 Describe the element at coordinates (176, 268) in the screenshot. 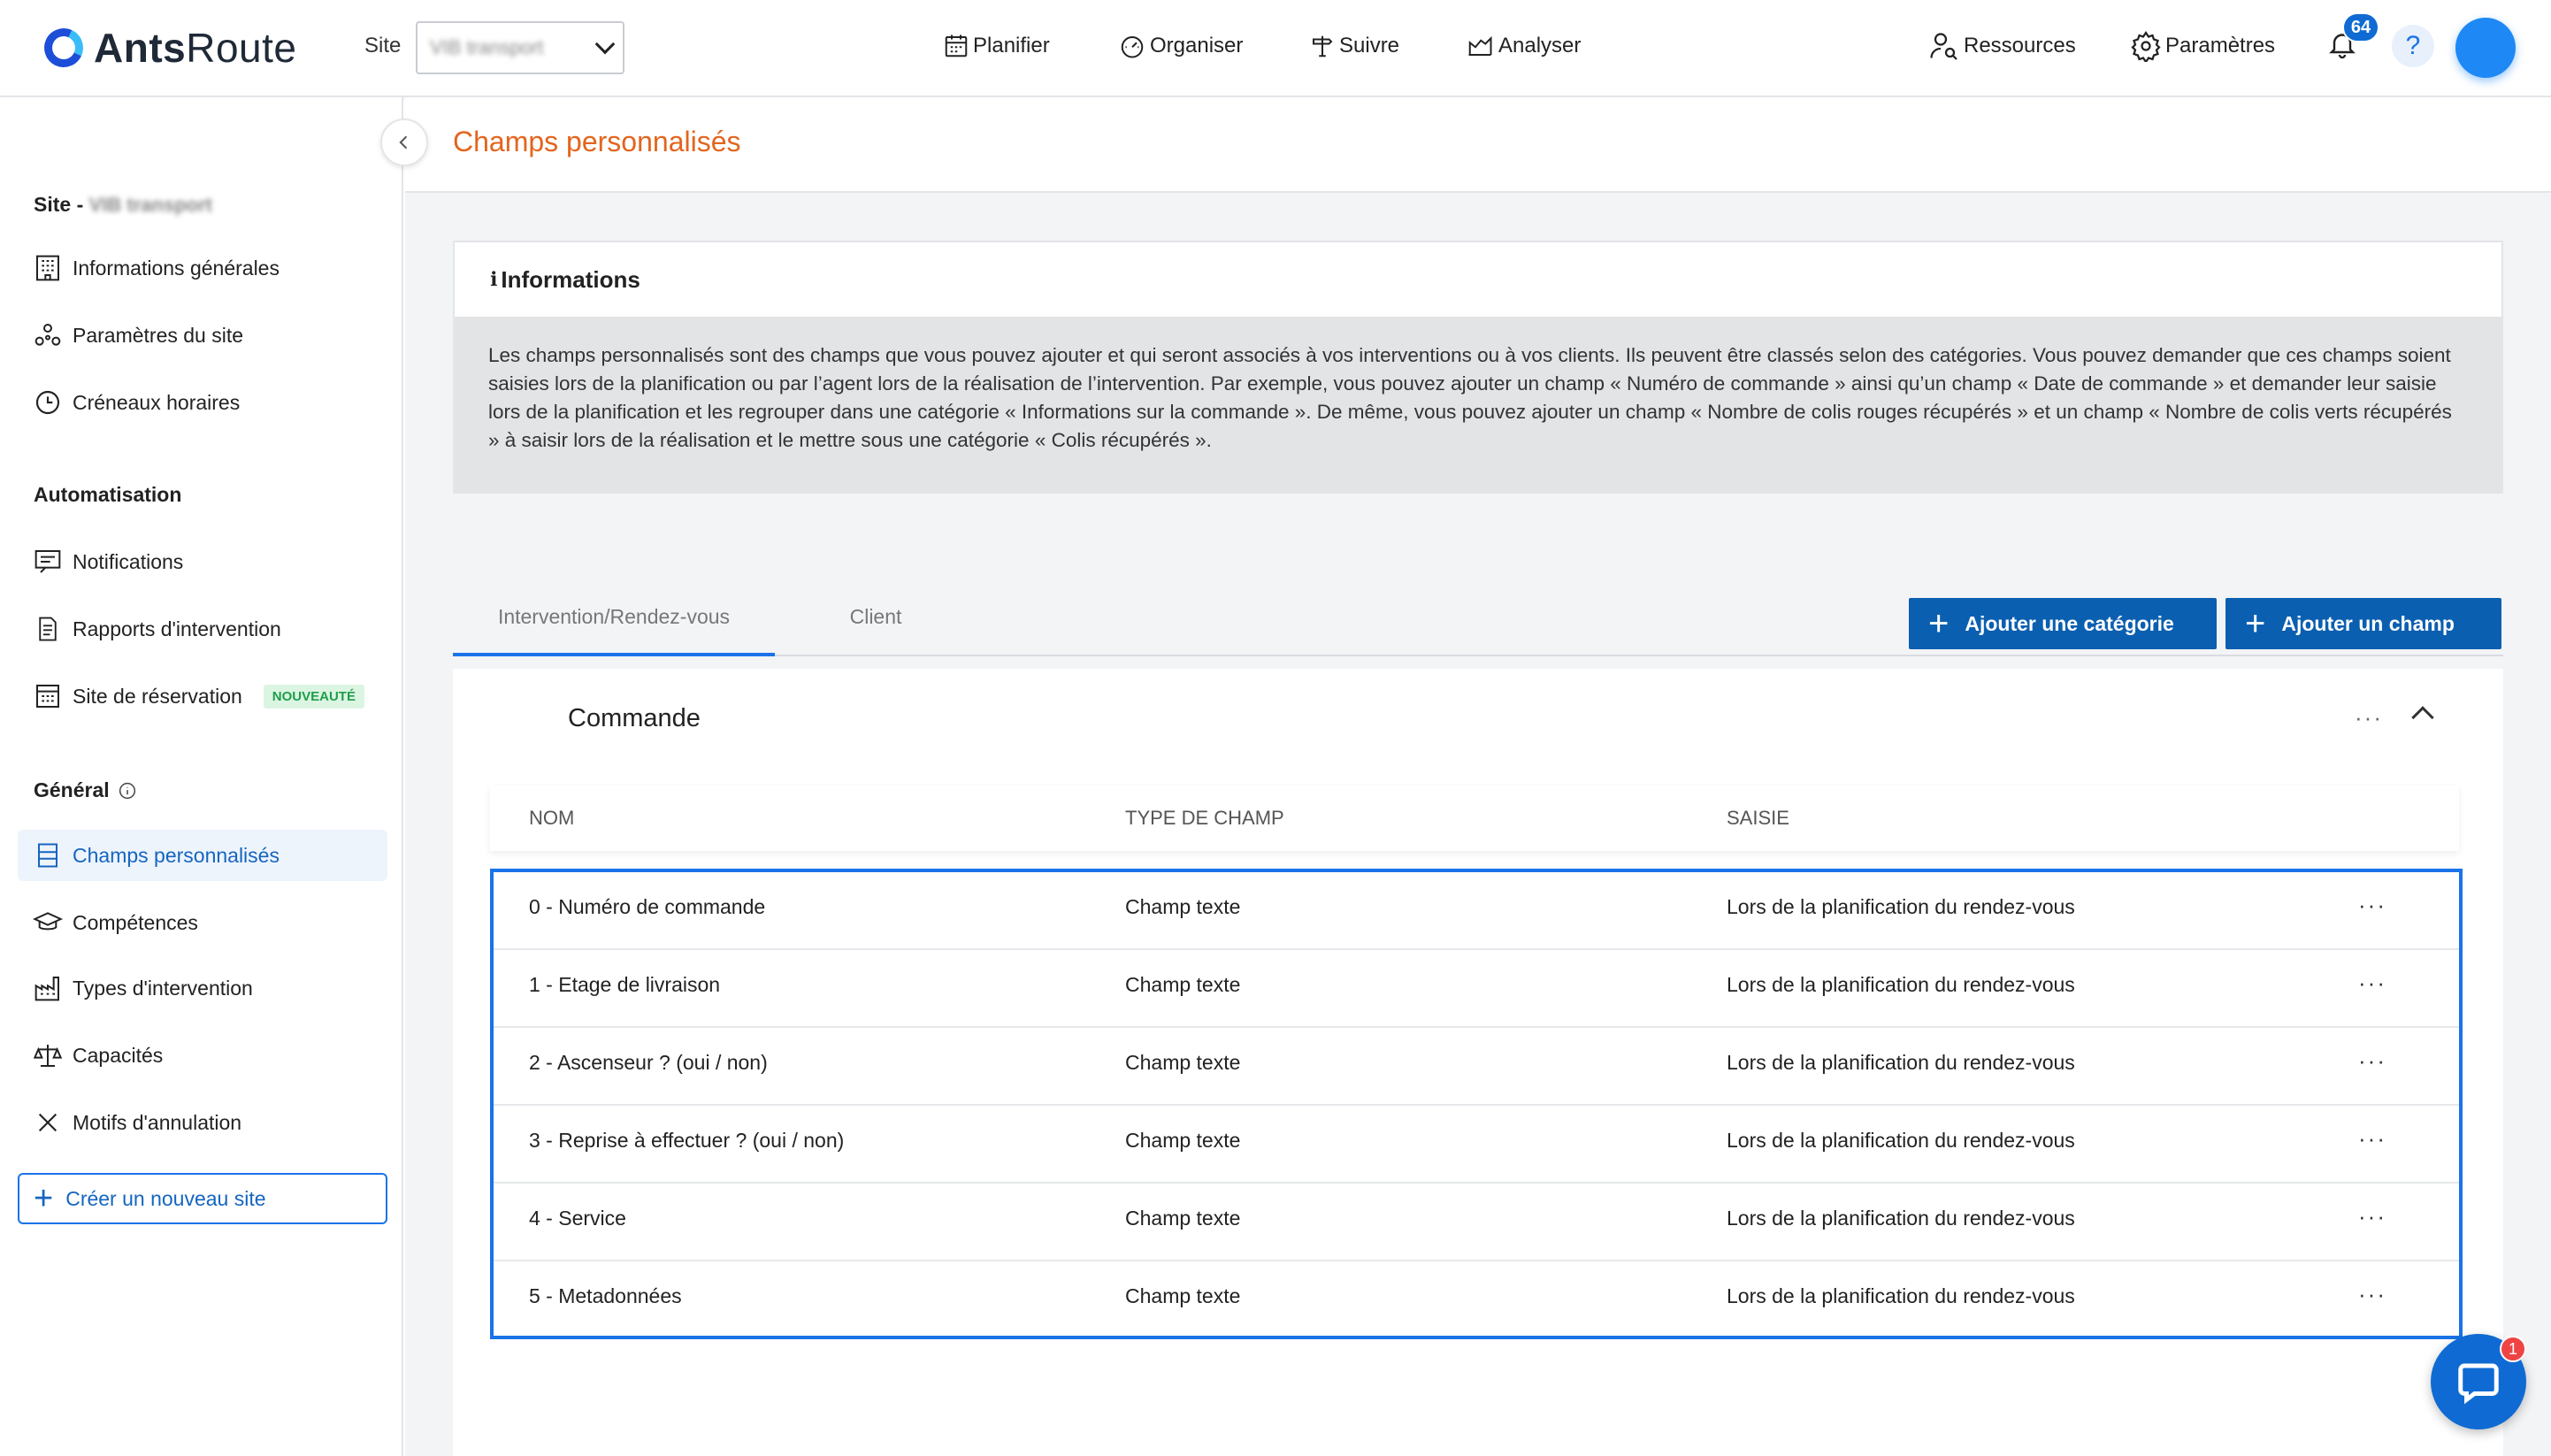

I see `sidebar-item-label: Informations générales` at that location.